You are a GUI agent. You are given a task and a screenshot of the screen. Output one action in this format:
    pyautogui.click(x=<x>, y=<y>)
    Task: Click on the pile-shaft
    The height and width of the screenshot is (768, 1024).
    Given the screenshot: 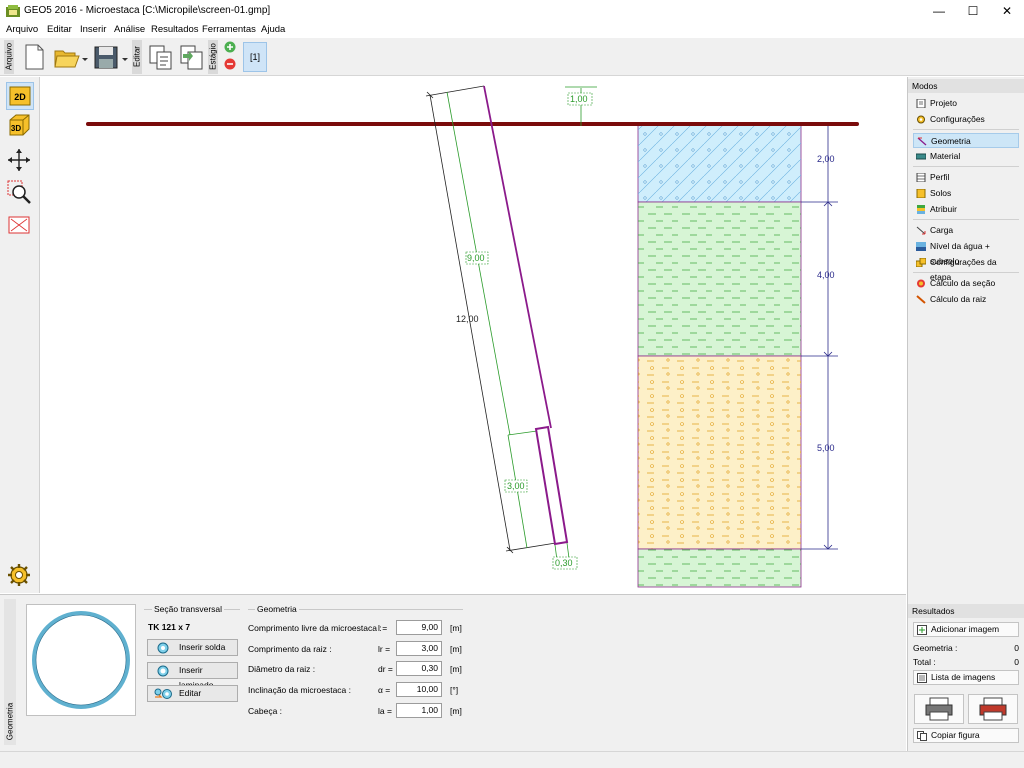 What is the action you would take?
    pyautogui.click(x=517, y=257)
    